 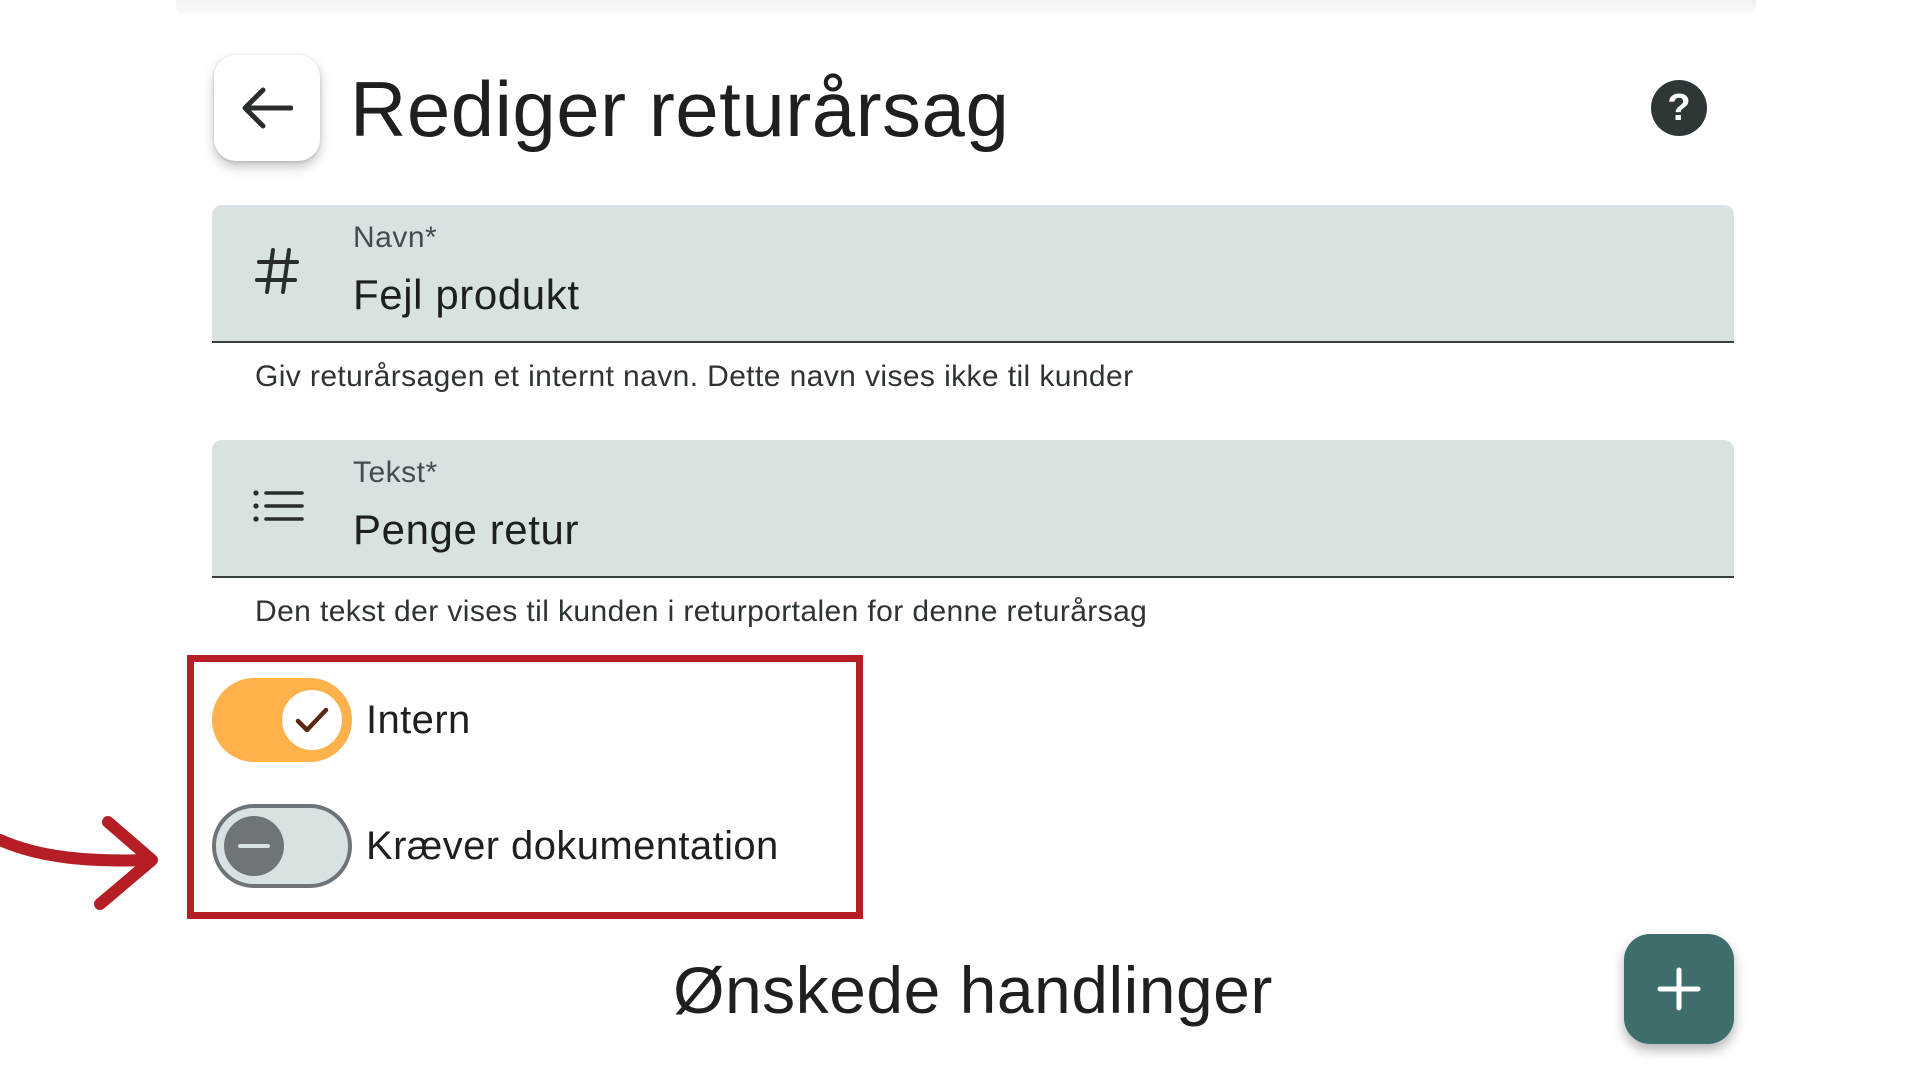 What do you see at coordinates (278, 506) in the screenshot?
I see `list-icon` at bounding box center [278, 506].